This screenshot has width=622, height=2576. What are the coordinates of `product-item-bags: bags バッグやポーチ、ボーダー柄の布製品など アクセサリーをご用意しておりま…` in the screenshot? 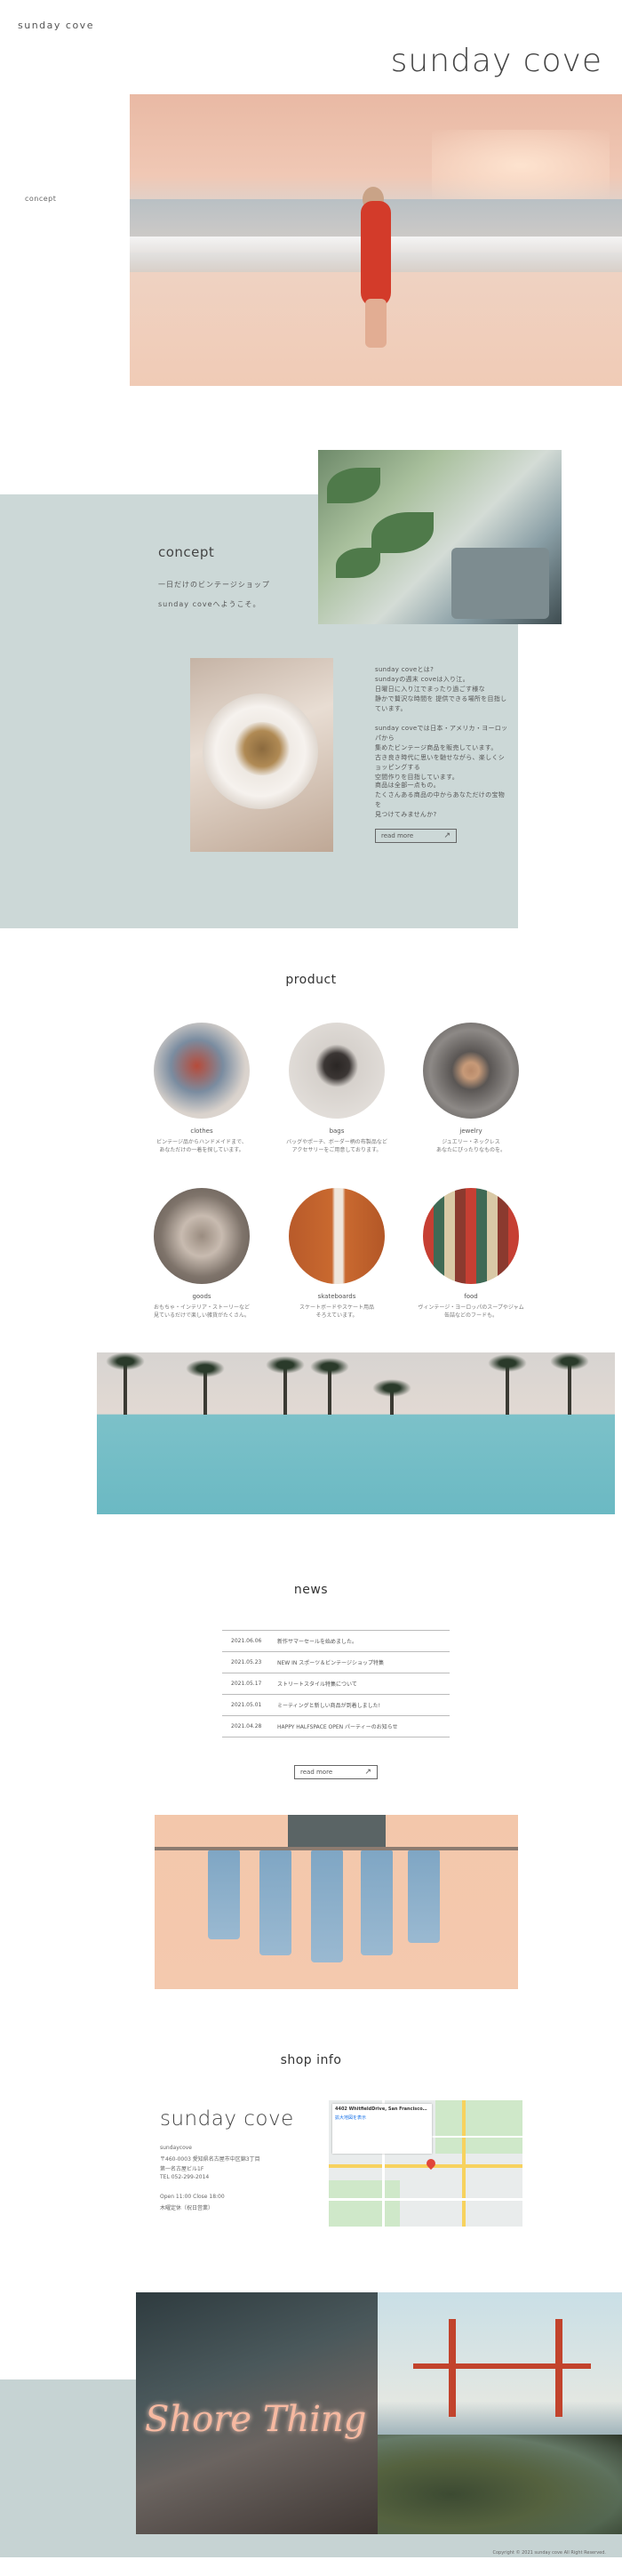 It's located at (337, 1088).